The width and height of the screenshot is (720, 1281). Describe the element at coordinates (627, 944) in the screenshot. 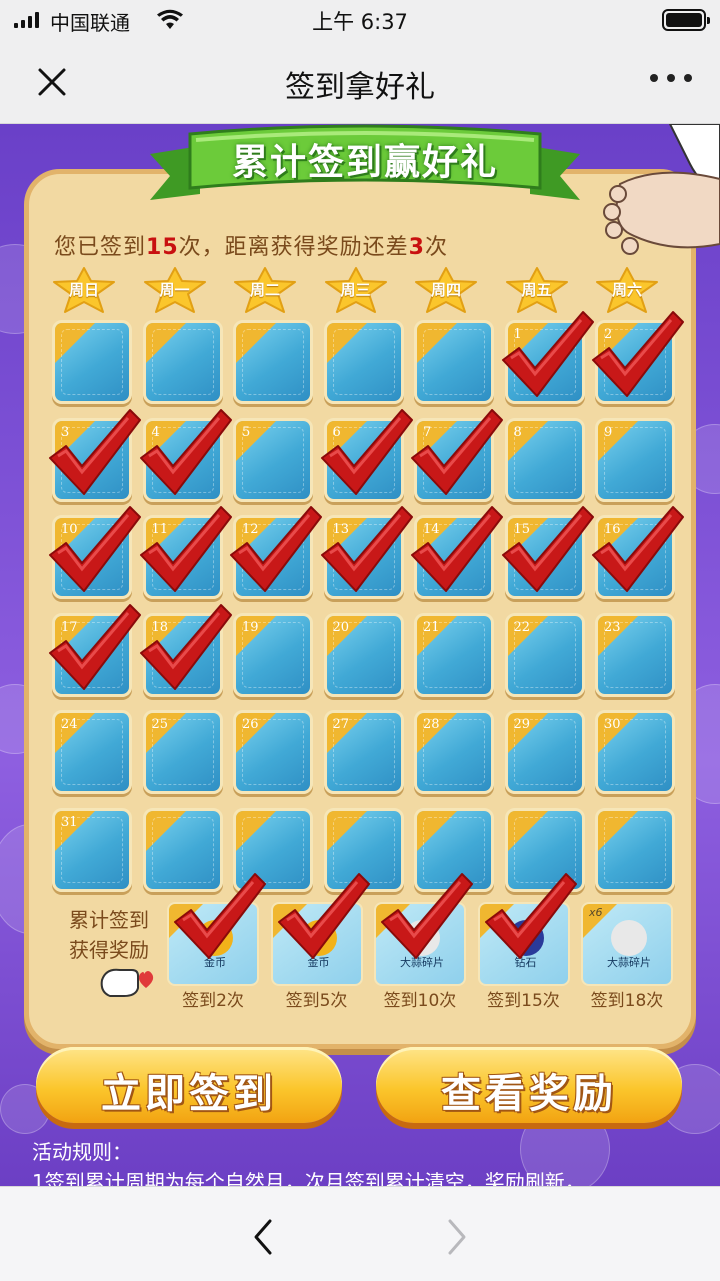

I see `reward-card: x6 大蒜碎片` at that location.